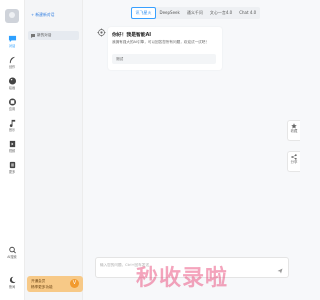 This screenshot has width=320, height=300. I want to click on left-nav-rail: 对话 创作 绘画 应用 音乐 视频 更多 AI搜索 夜间, so click(12, 150).